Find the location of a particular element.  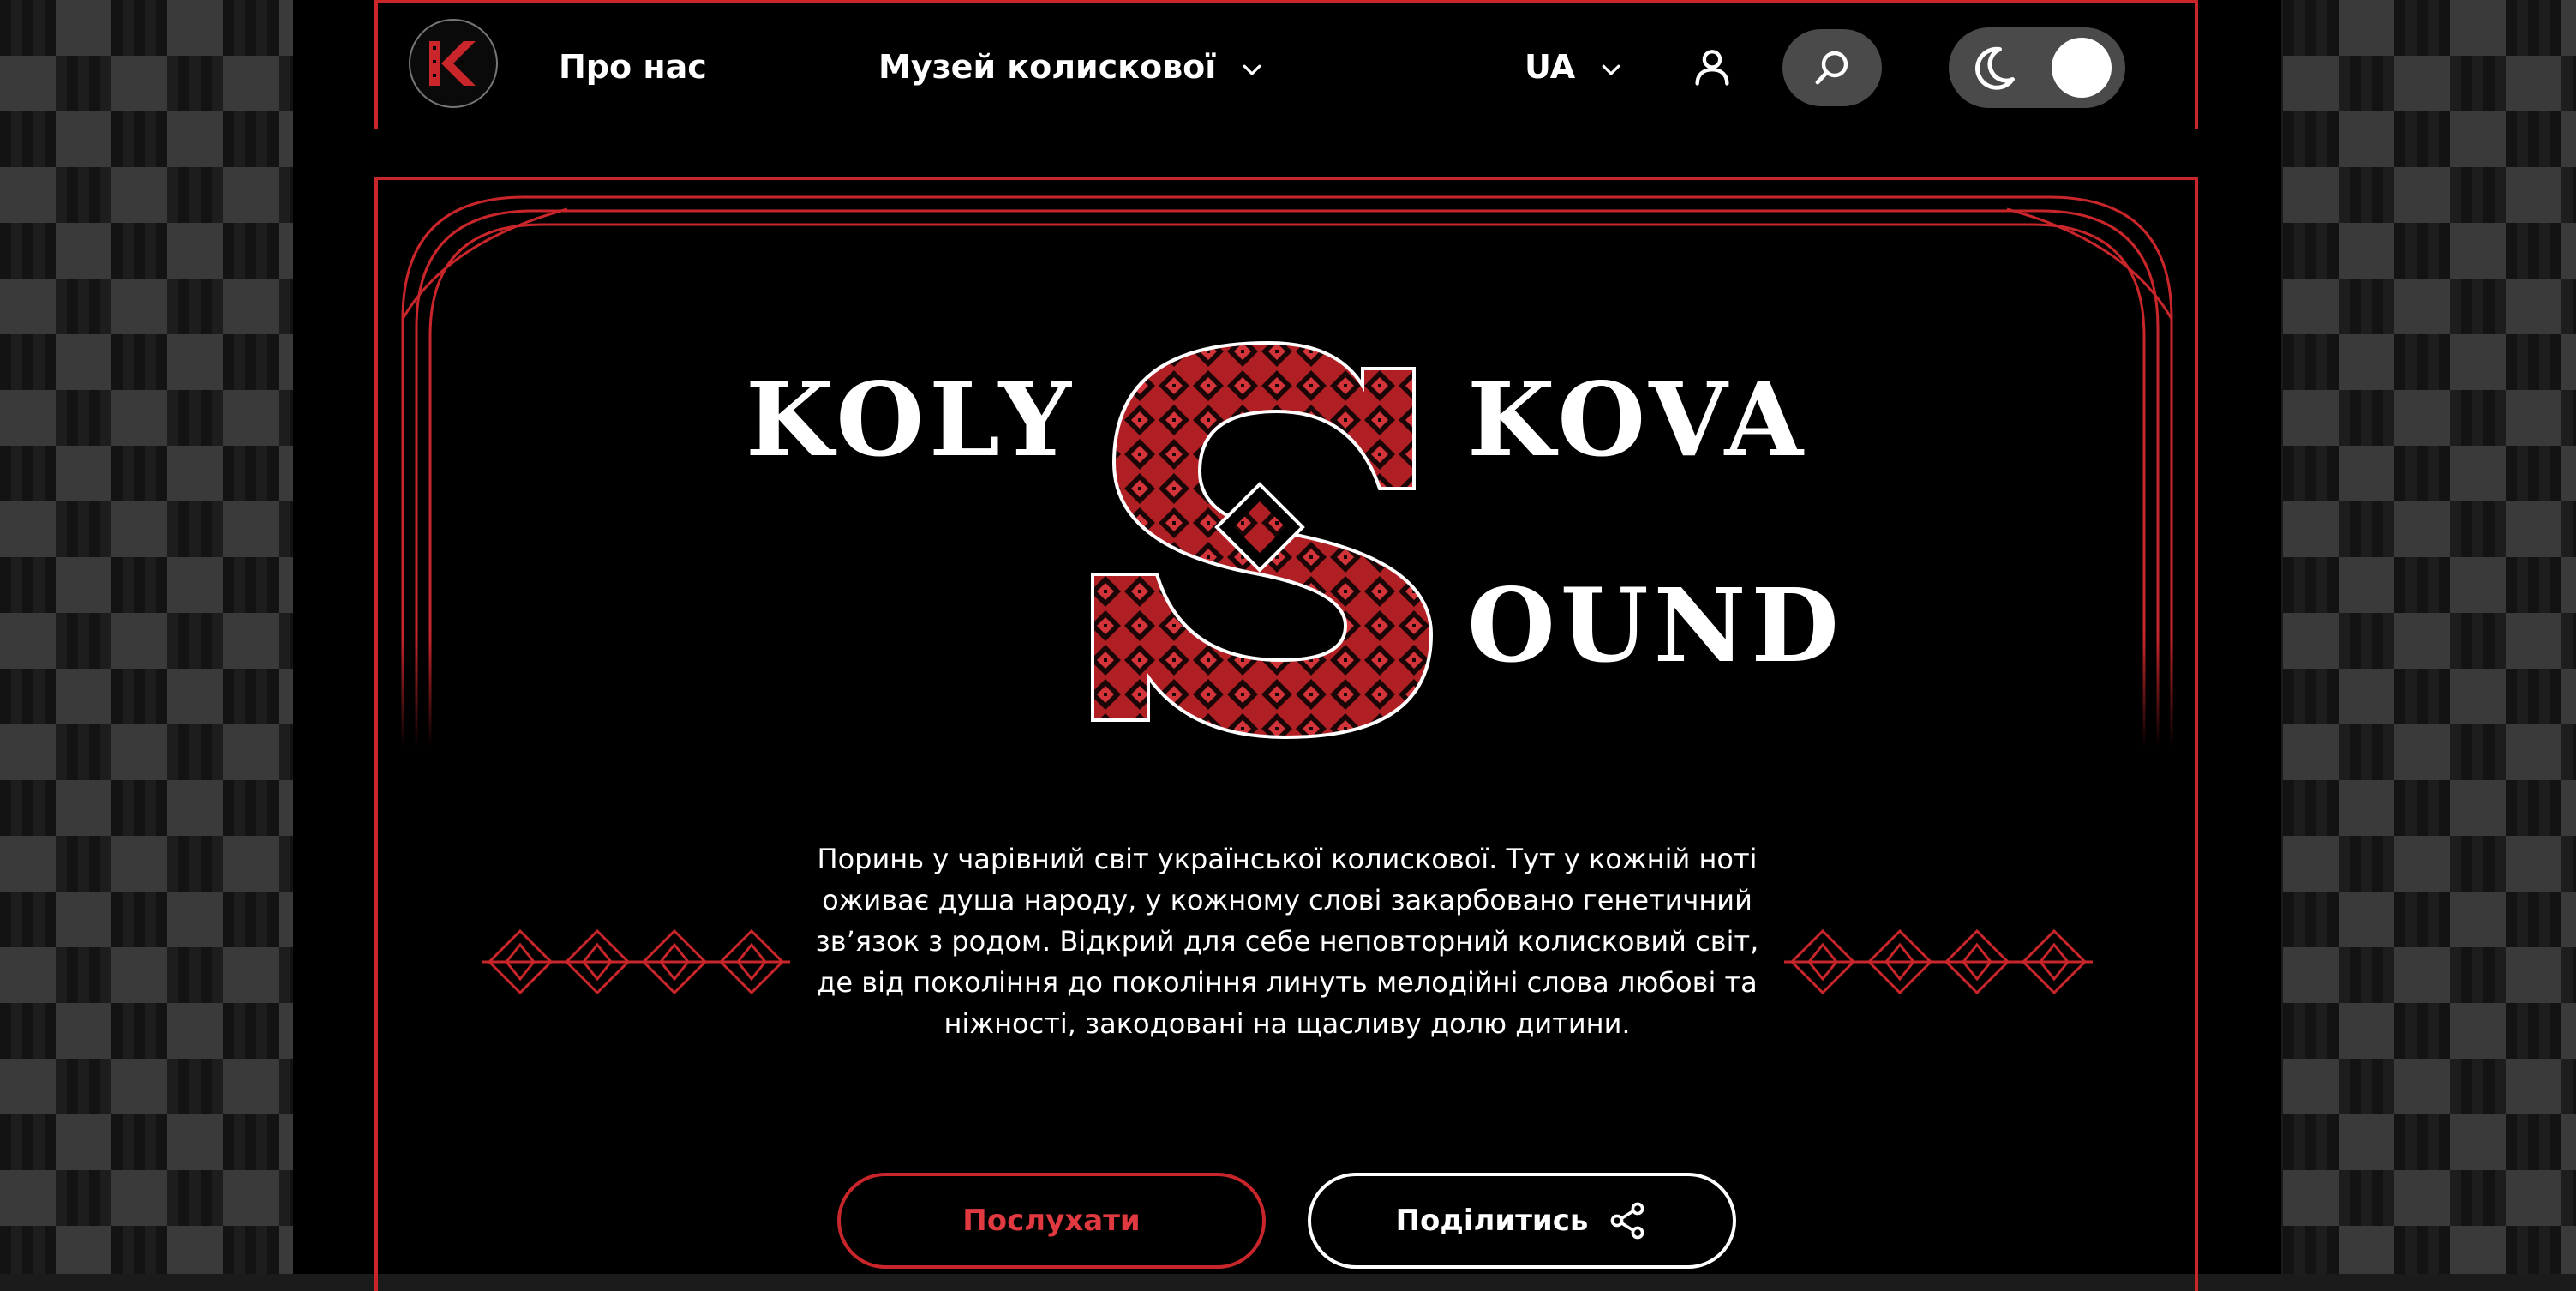

embroidery-pattern-left is located at coordinates (146, 637).